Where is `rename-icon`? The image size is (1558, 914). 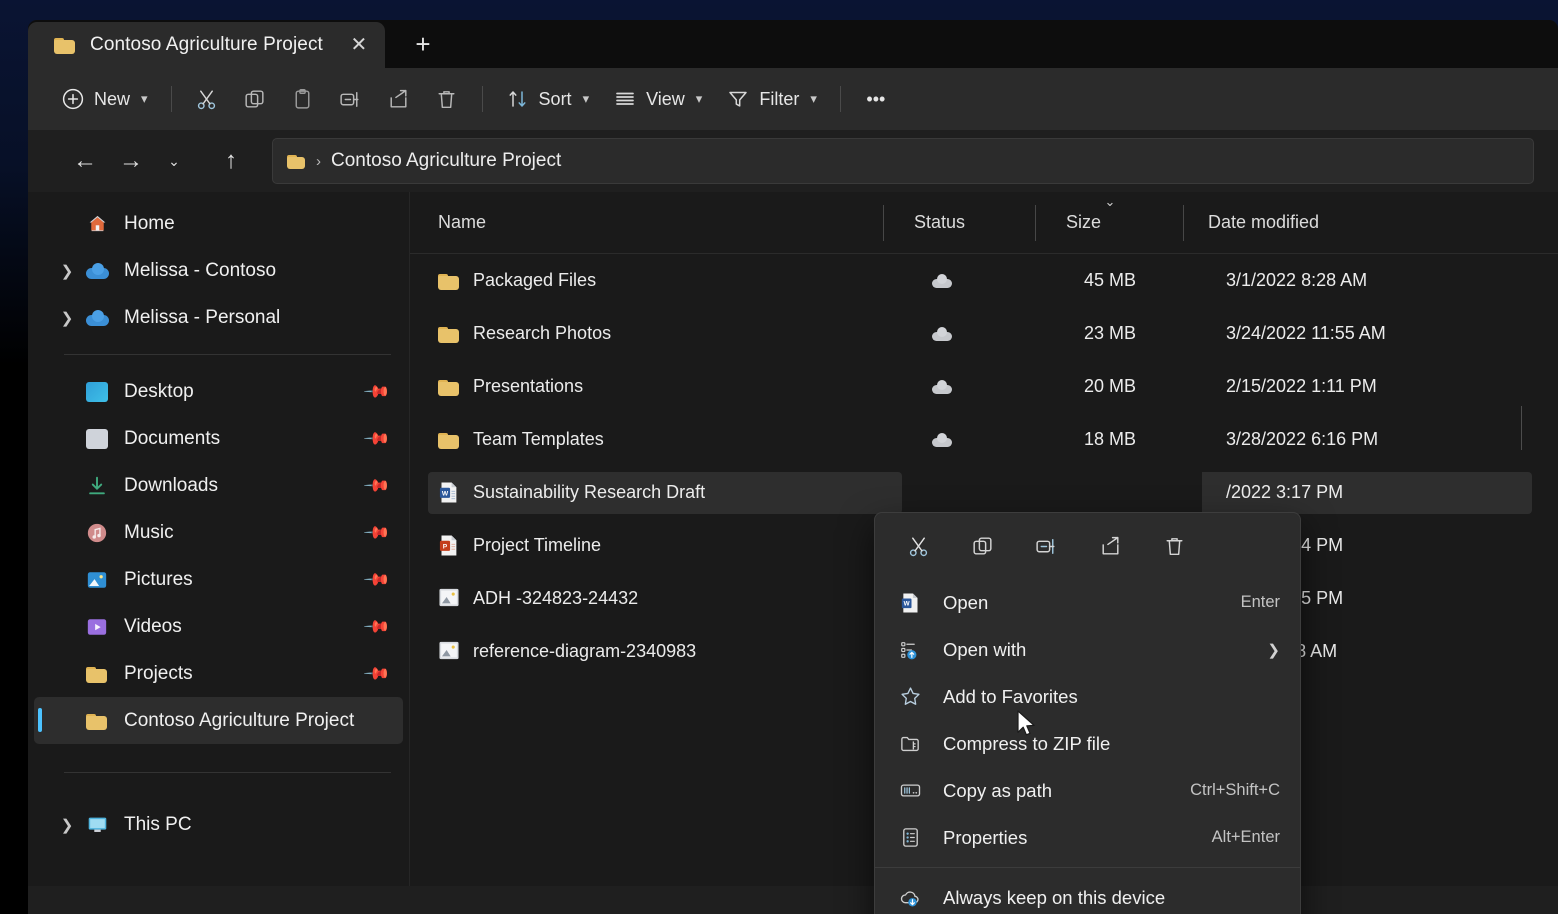
rename-icon is located at coordinates (1045, 546).